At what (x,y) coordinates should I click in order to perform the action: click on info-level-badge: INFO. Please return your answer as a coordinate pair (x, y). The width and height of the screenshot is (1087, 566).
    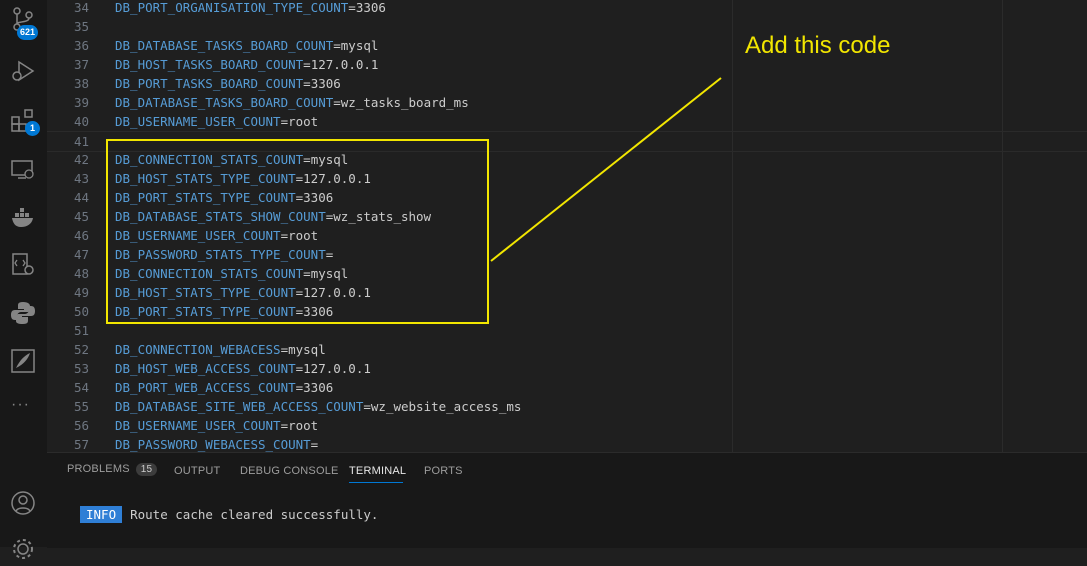
    Looking at the image, I should click on (101, 514).